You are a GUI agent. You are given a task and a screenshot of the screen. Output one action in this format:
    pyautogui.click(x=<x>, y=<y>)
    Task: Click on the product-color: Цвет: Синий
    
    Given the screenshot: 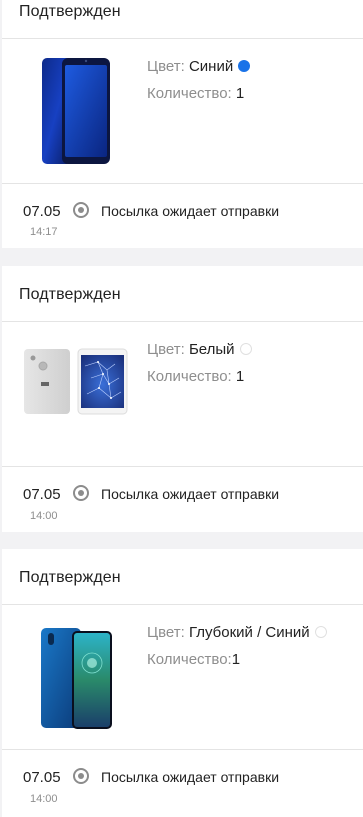 What is the action you would take?
    pyautogui.click(x=199, y=66)
    